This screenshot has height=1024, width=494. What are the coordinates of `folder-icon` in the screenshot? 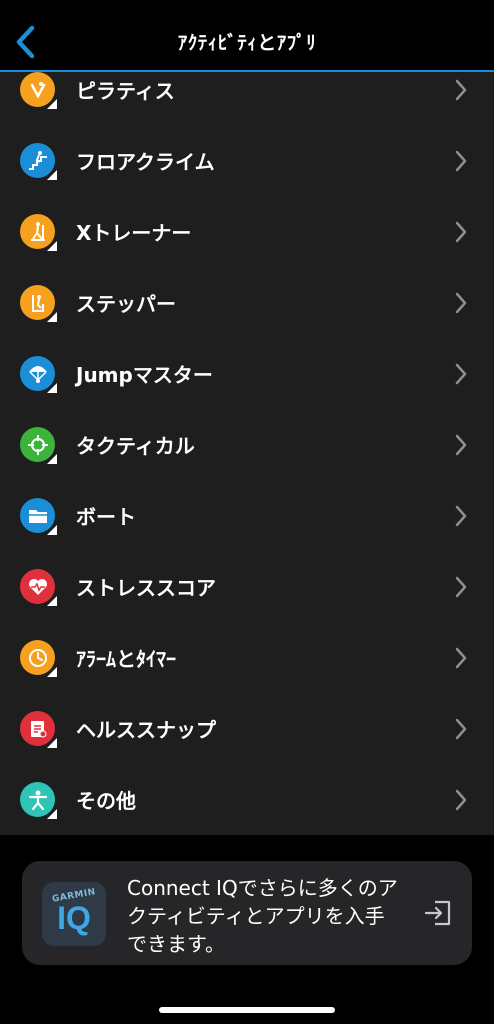 It's located at (38, 516).